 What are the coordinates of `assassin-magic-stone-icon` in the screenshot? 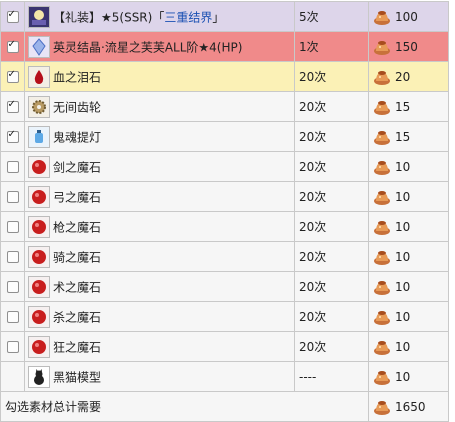 It's located at (39, 316).